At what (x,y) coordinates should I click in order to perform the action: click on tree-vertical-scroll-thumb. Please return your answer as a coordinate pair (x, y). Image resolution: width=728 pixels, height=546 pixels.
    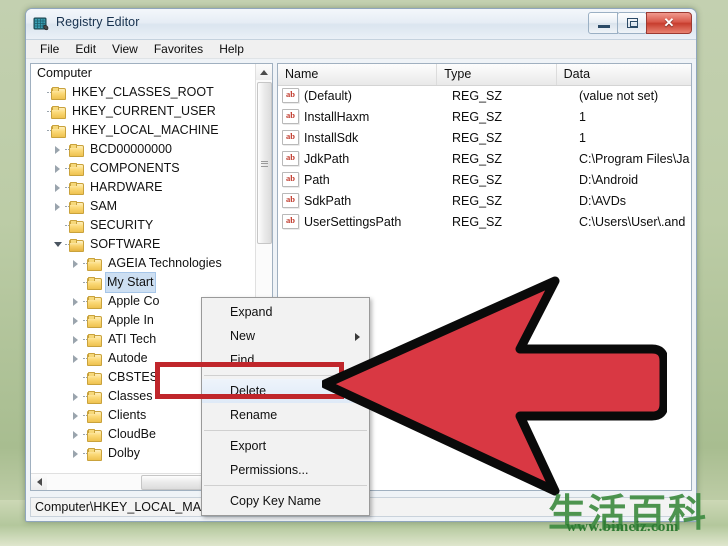
    Looking at the image, I should click on (264, 163).